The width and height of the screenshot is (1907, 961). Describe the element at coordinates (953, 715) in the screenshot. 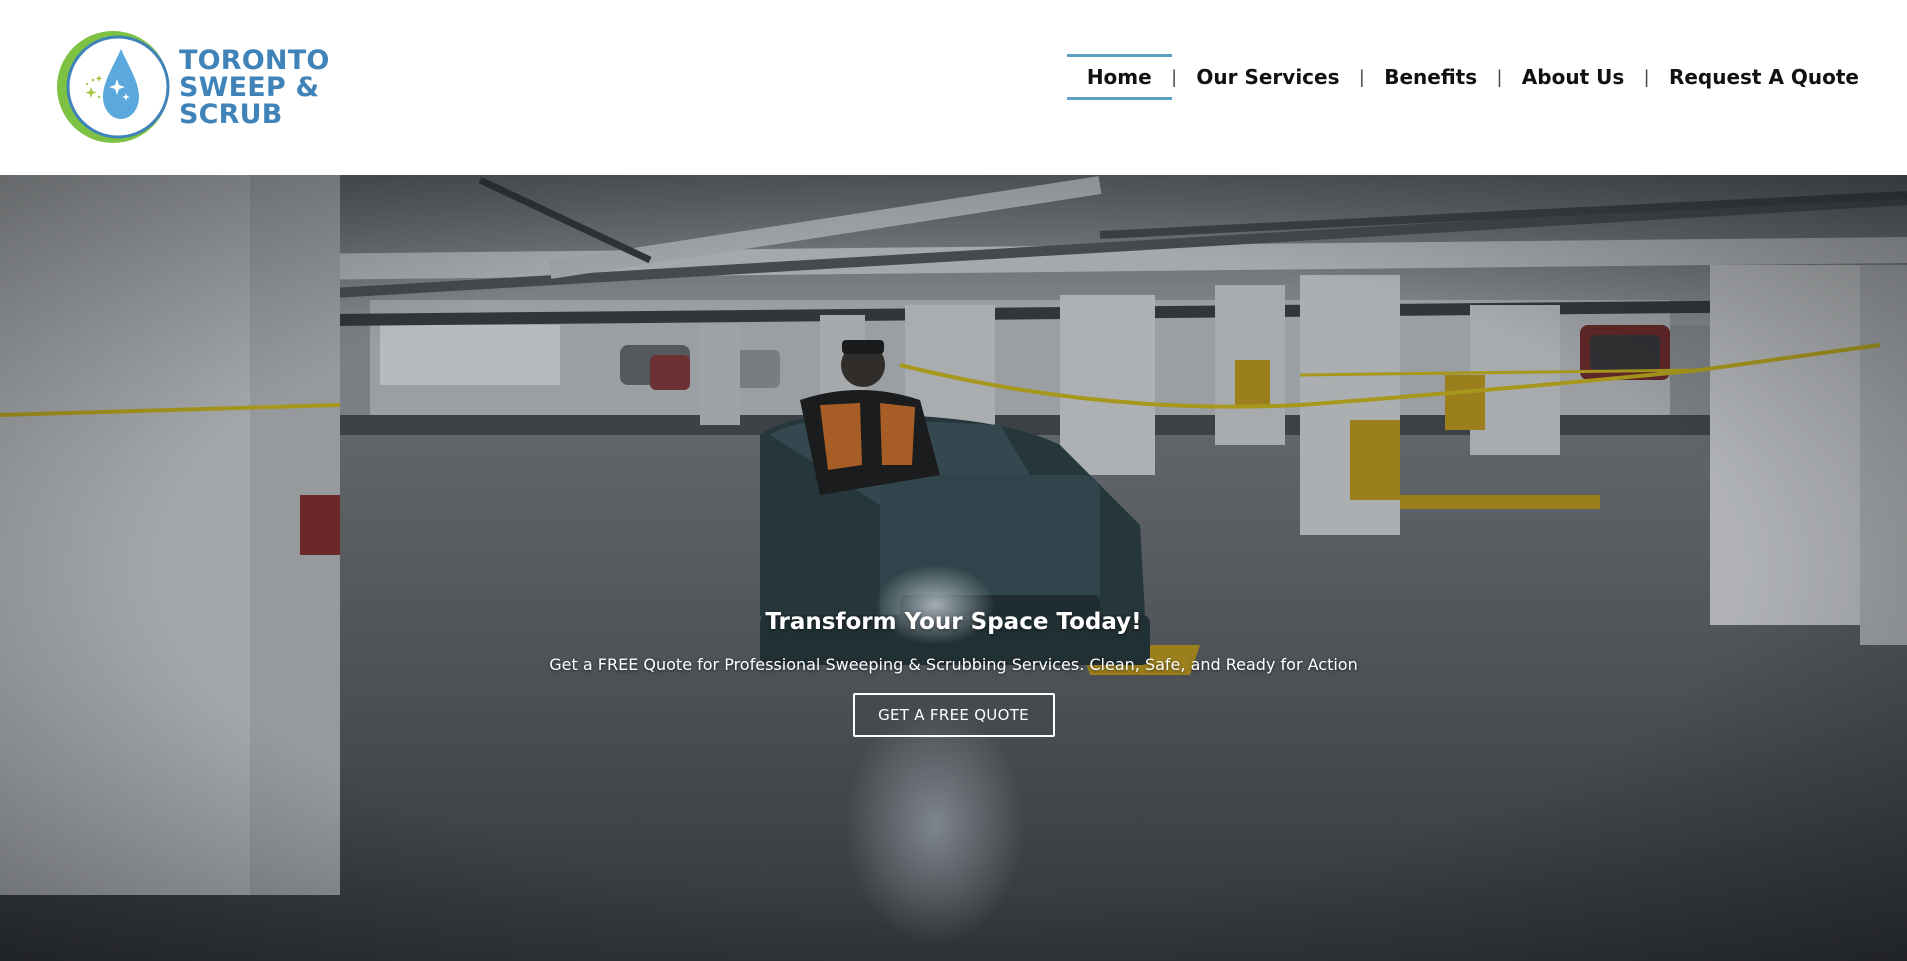

I see `get-free-quote-button: GET A FREE QUOTE` at that location.